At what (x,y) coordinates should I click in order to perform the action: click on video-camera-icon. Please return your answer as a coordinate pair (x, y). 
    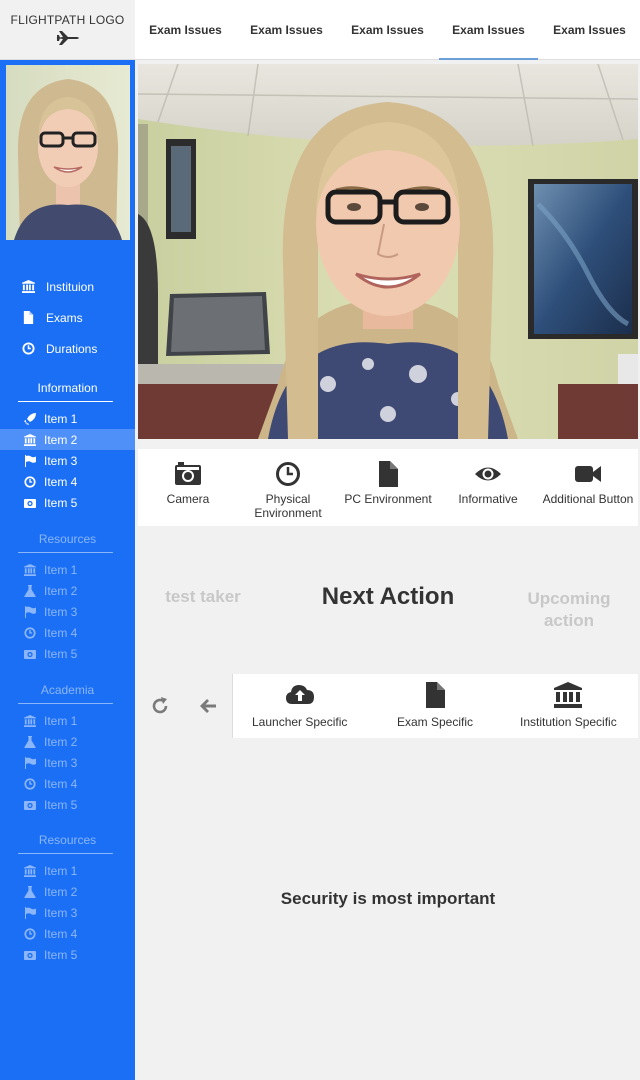
    Looking at the image, I should click on (588, 474).